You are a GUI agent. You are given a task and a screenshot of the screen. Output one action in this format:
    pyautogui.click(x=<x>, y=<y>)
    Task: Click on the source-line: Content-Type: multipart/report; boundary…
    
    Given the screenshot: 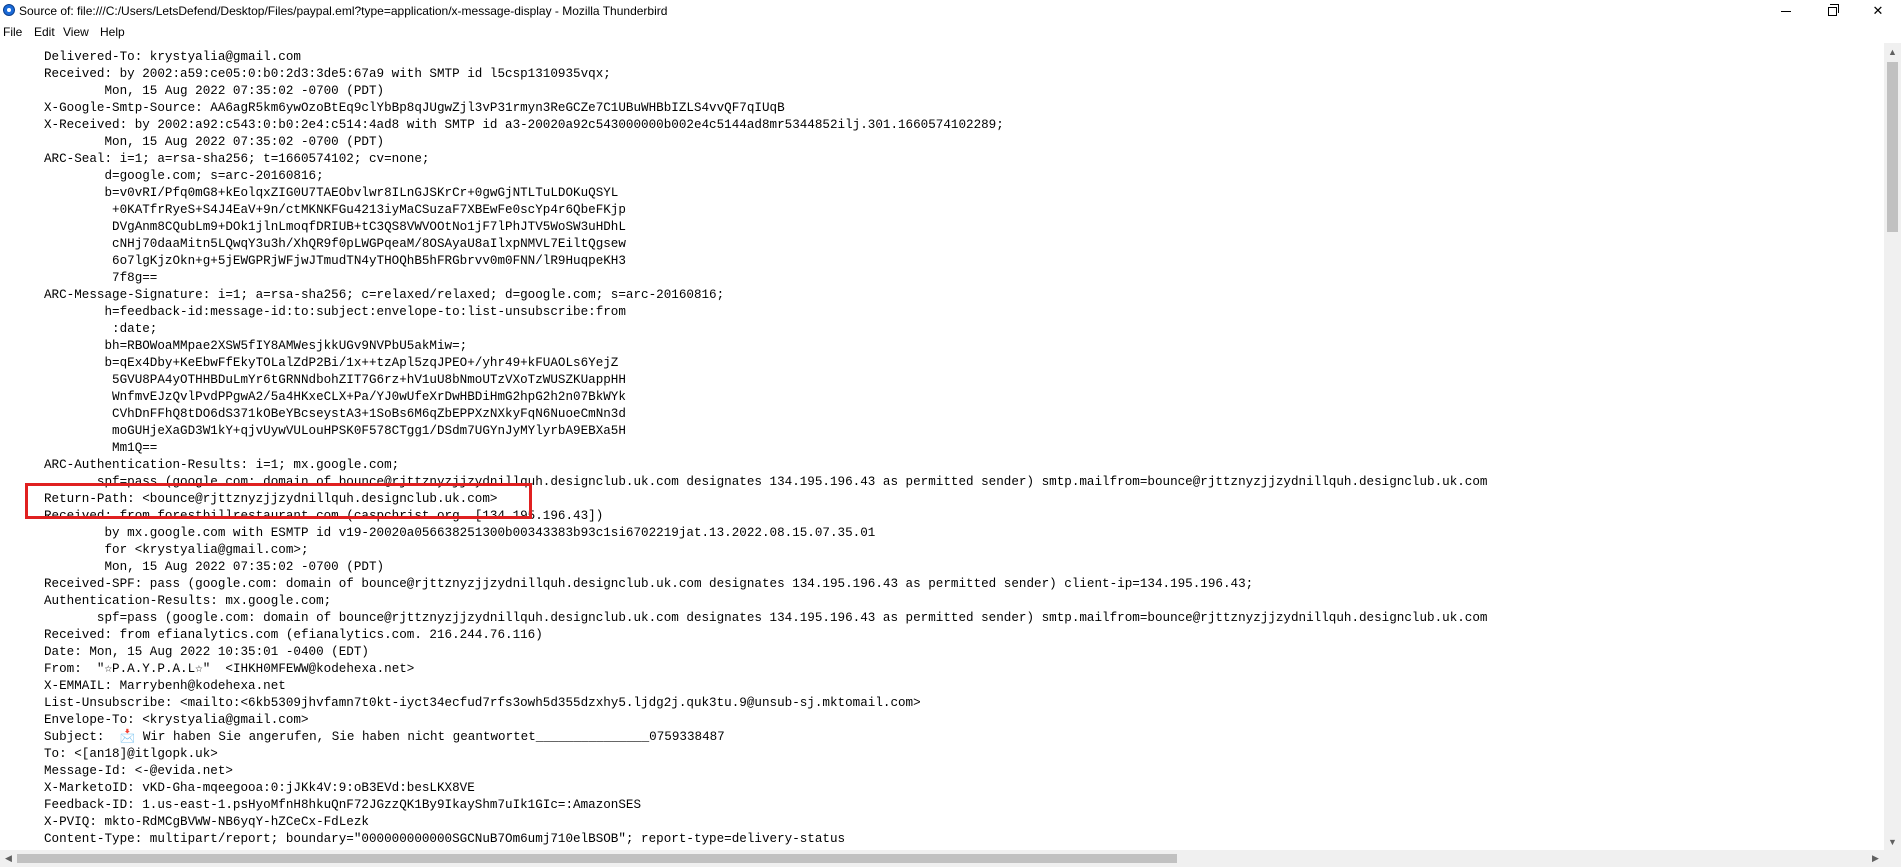 What is the action you would take?
    pyautogui.click(x=445, y=839)
    